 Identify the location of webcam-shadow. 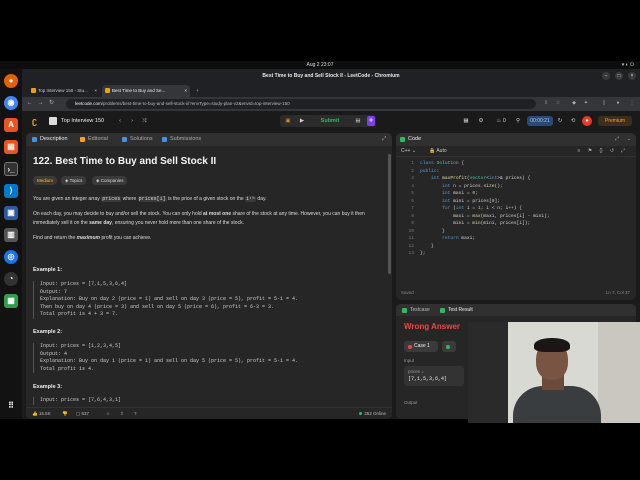
(488, 372).